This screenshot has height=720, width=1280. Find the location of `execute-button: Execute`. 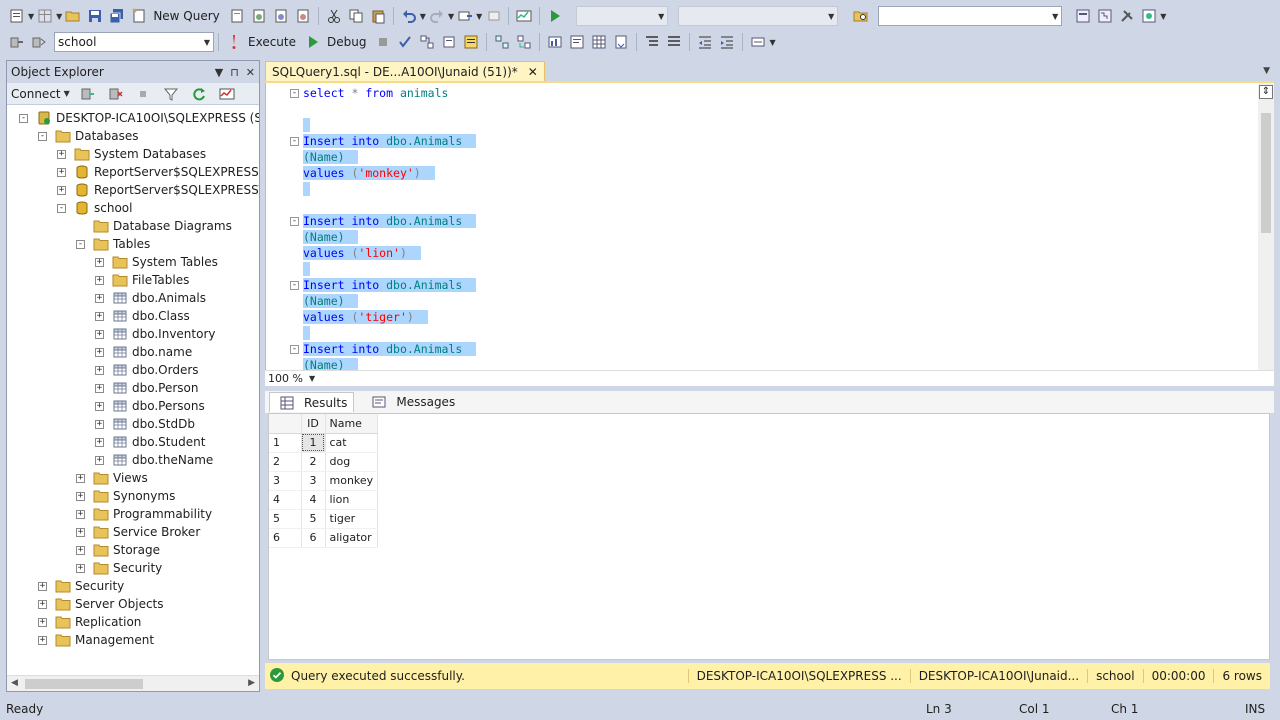

execute-button: Execute is located at coordinates (262, 42).